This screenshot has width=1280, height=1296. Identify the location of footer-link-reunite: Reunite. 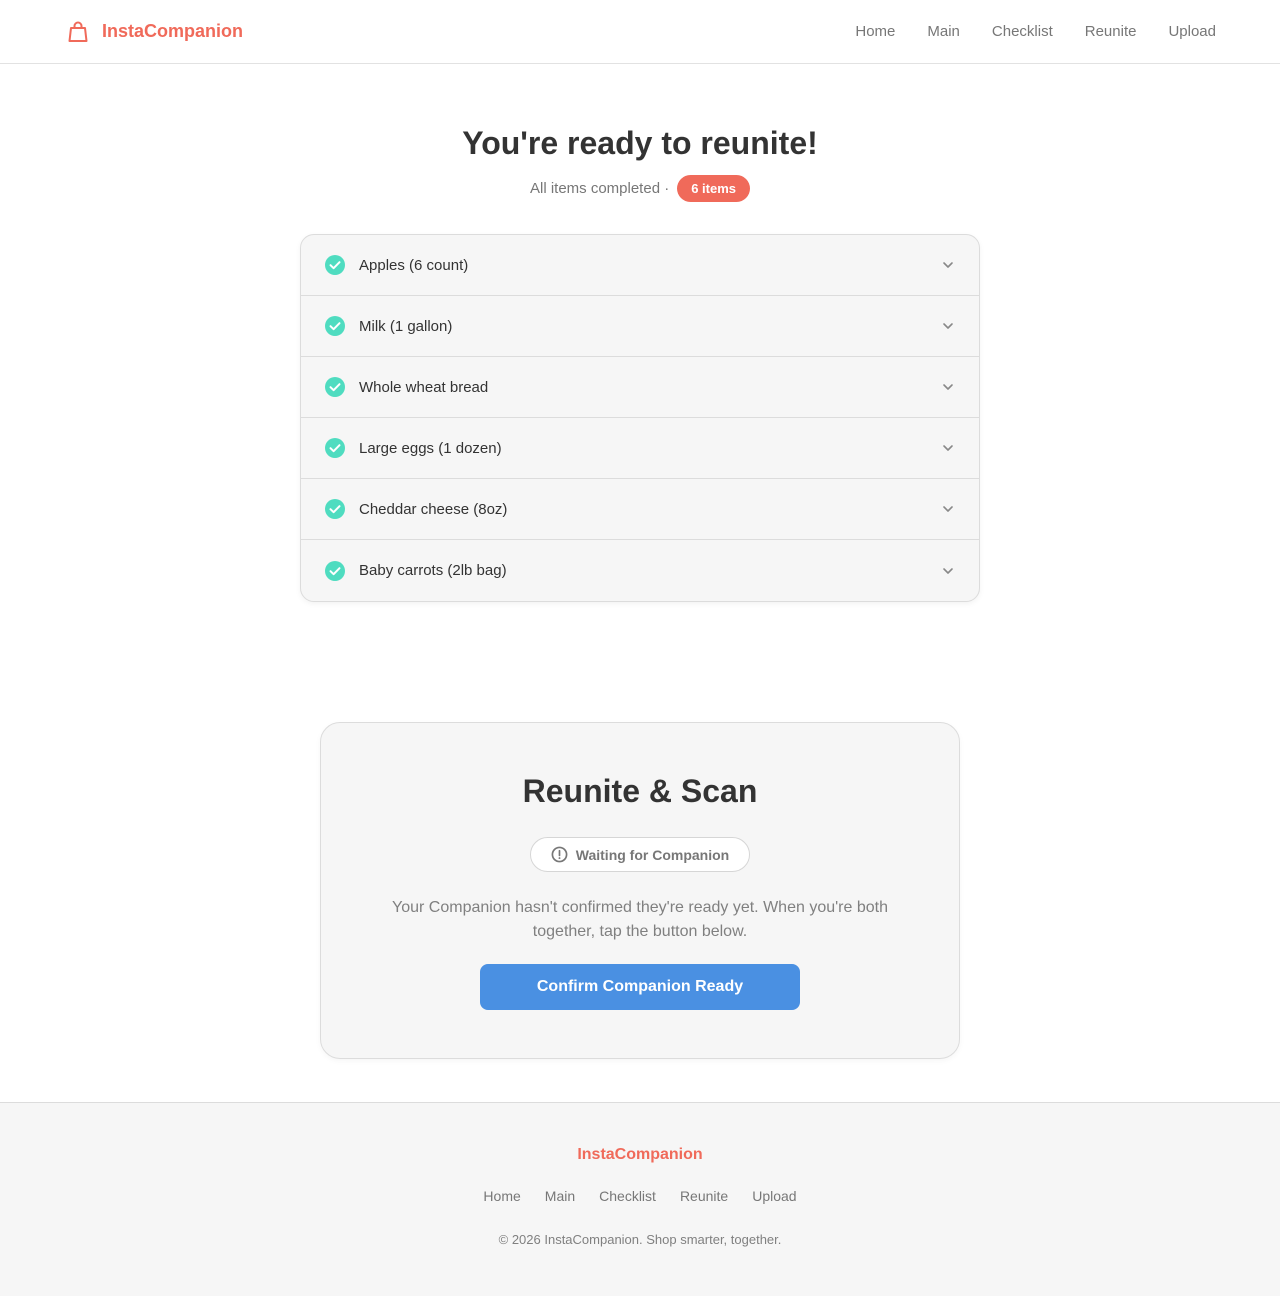
(704, 1196).